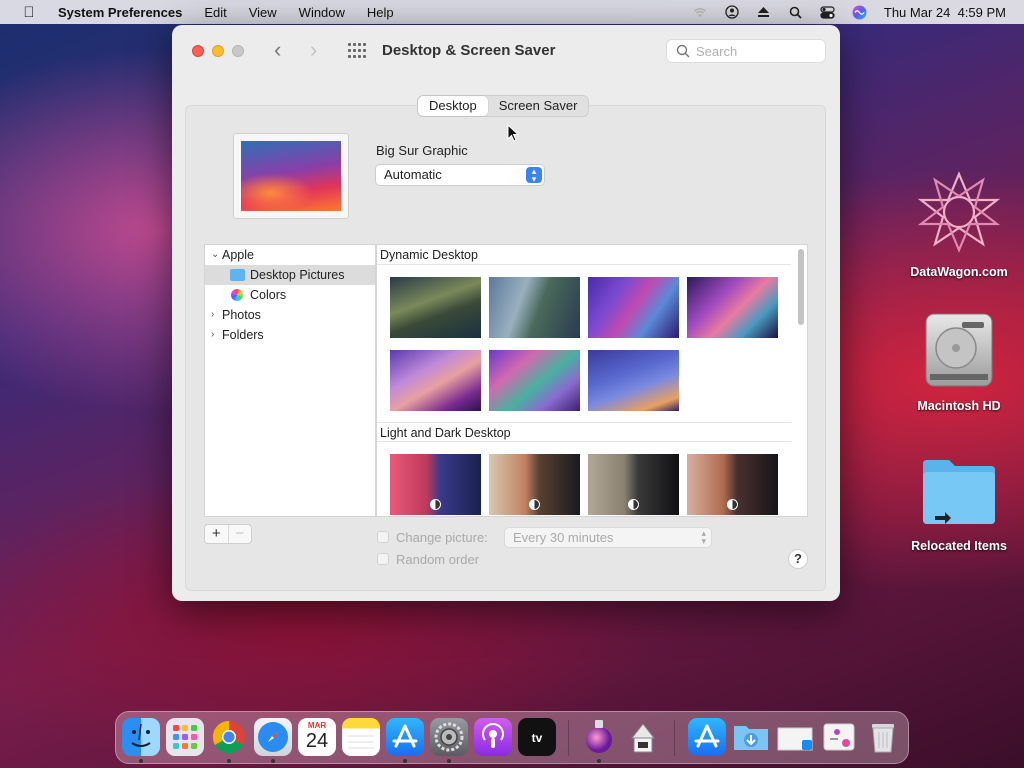 This screenshot has width=1024, height=768. Describe the element at coordinates (237, 275) in the screenshot. I see `folder-icon` at that location.